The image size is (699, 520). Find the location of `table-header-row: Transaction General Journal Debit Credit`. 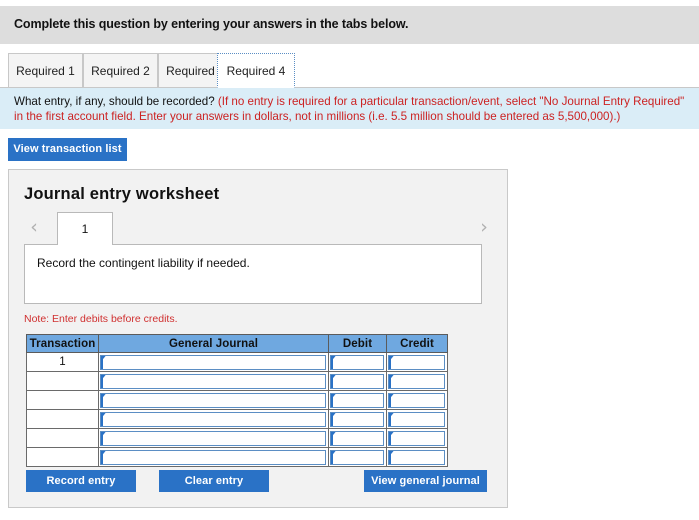

table-header-row: Transaction General Journal Debit Credit is located at coordinates (237, 343).